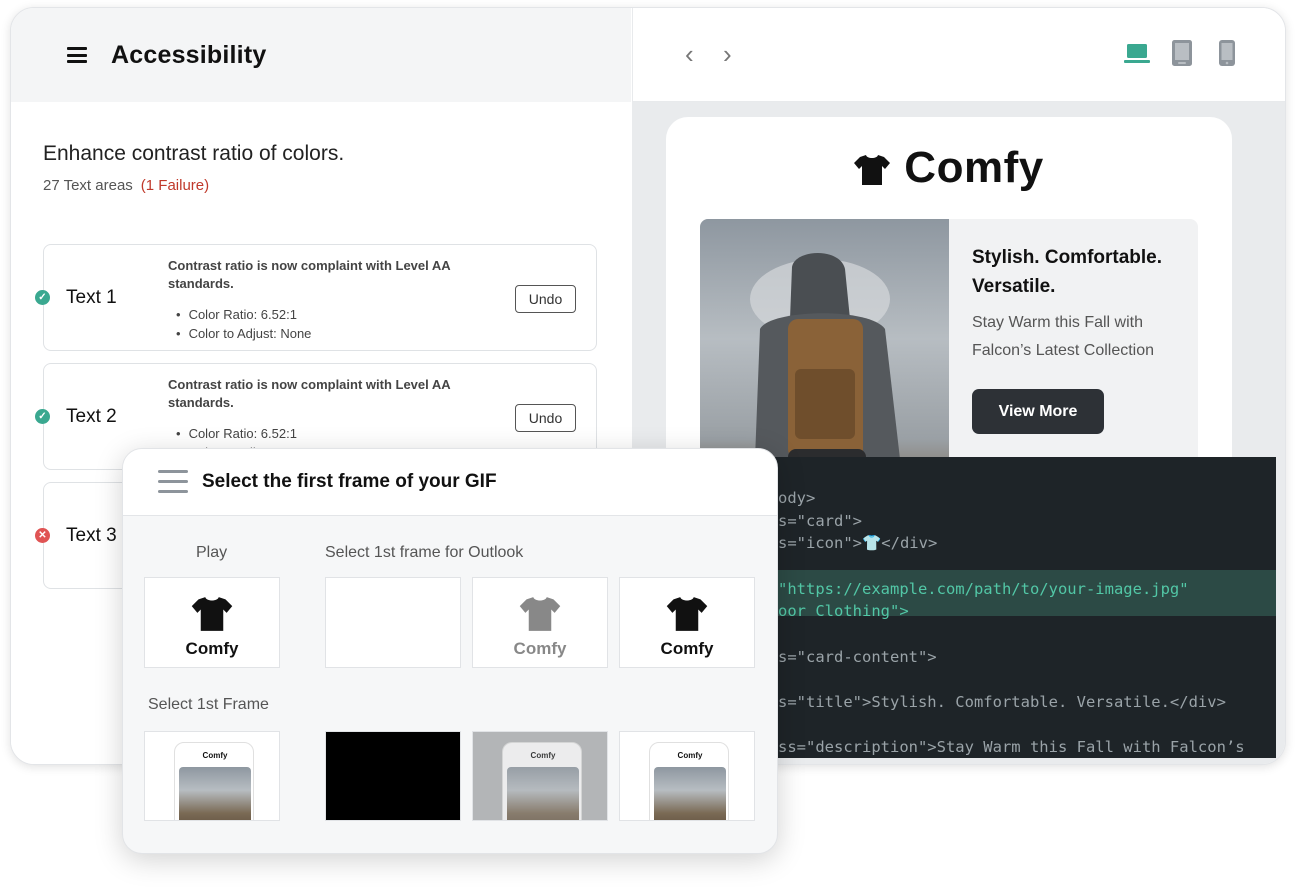  Describe the element at coordinates (820, 521) in the screenshot. I see `code-line: s="card">` at that location.